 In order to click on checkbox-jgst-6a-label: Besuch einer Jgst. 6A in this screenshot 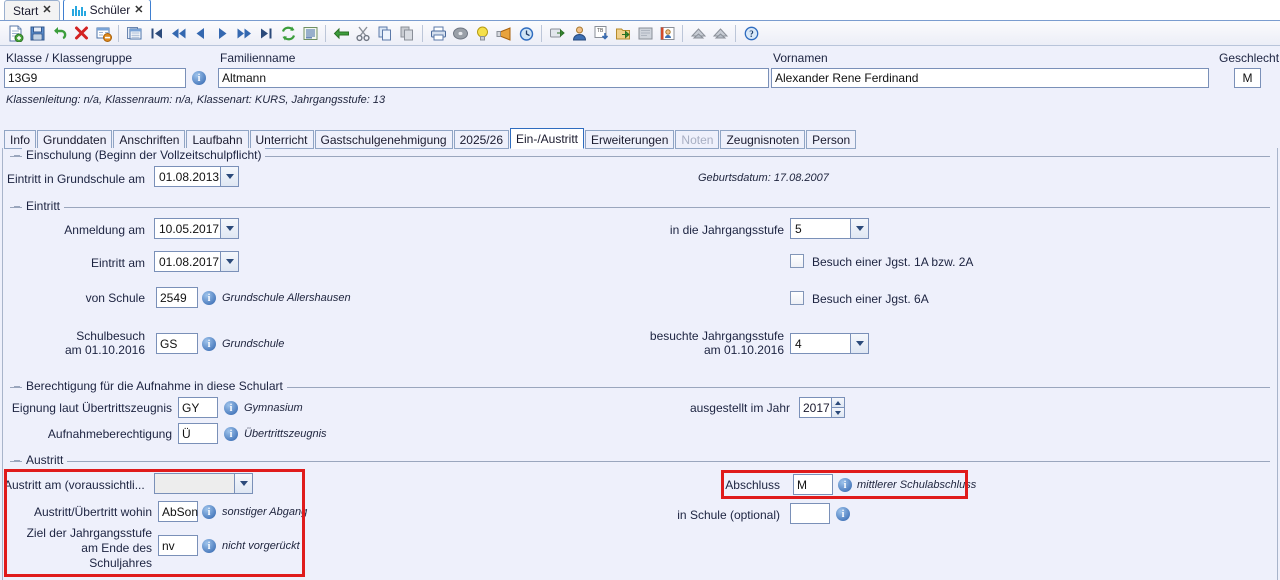, I will do `click(870, 299)`.